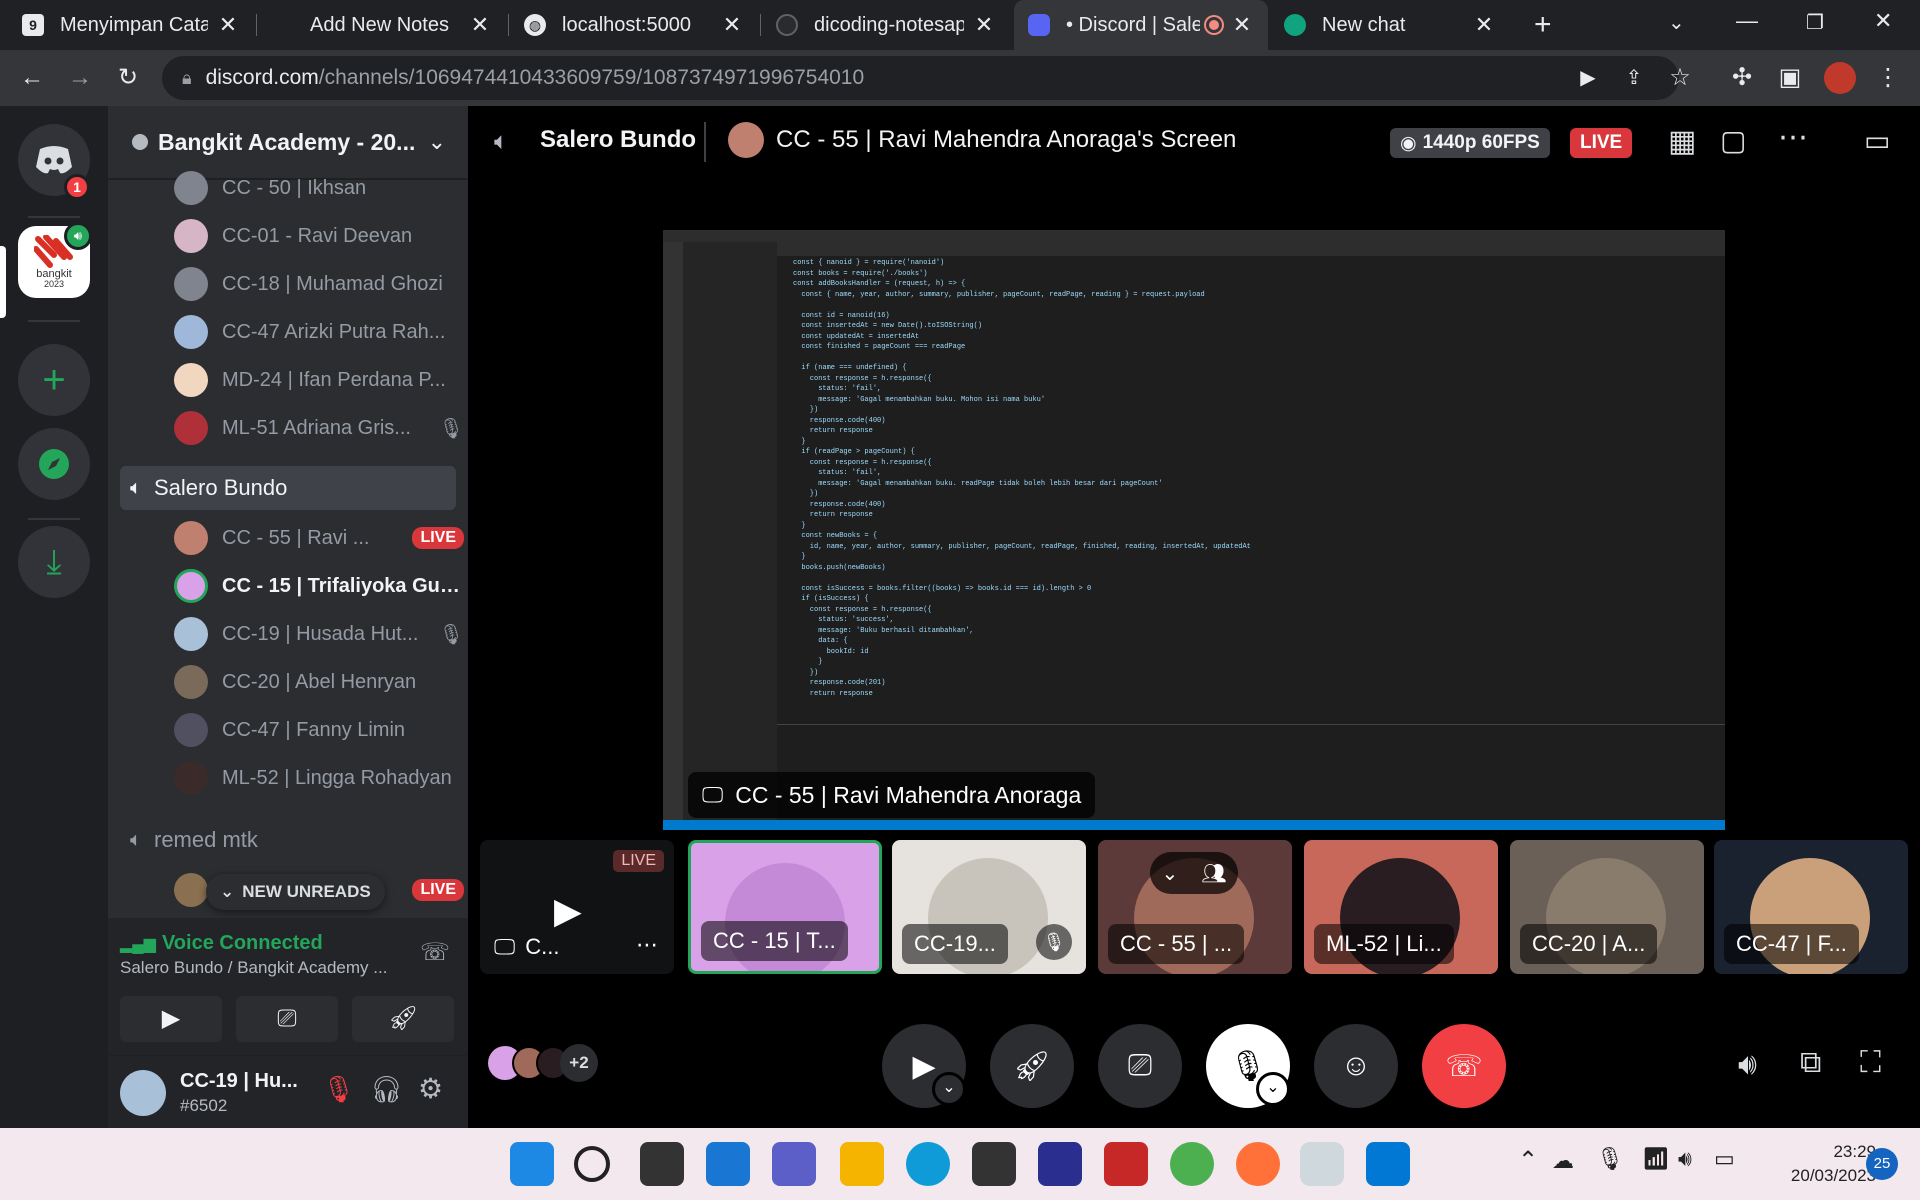 The height and width of the screenshot is (1200, 1920). I want to click on notification-badge: 25, so click(1882, 1164).